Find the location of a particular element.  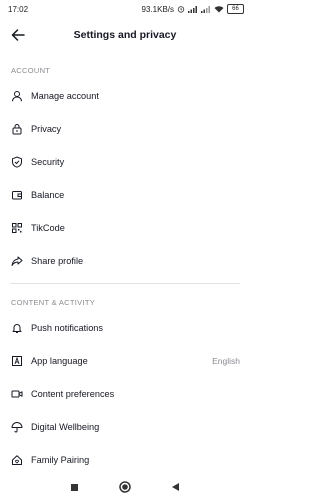

alarm-icon is located at coordinates (181, 9).